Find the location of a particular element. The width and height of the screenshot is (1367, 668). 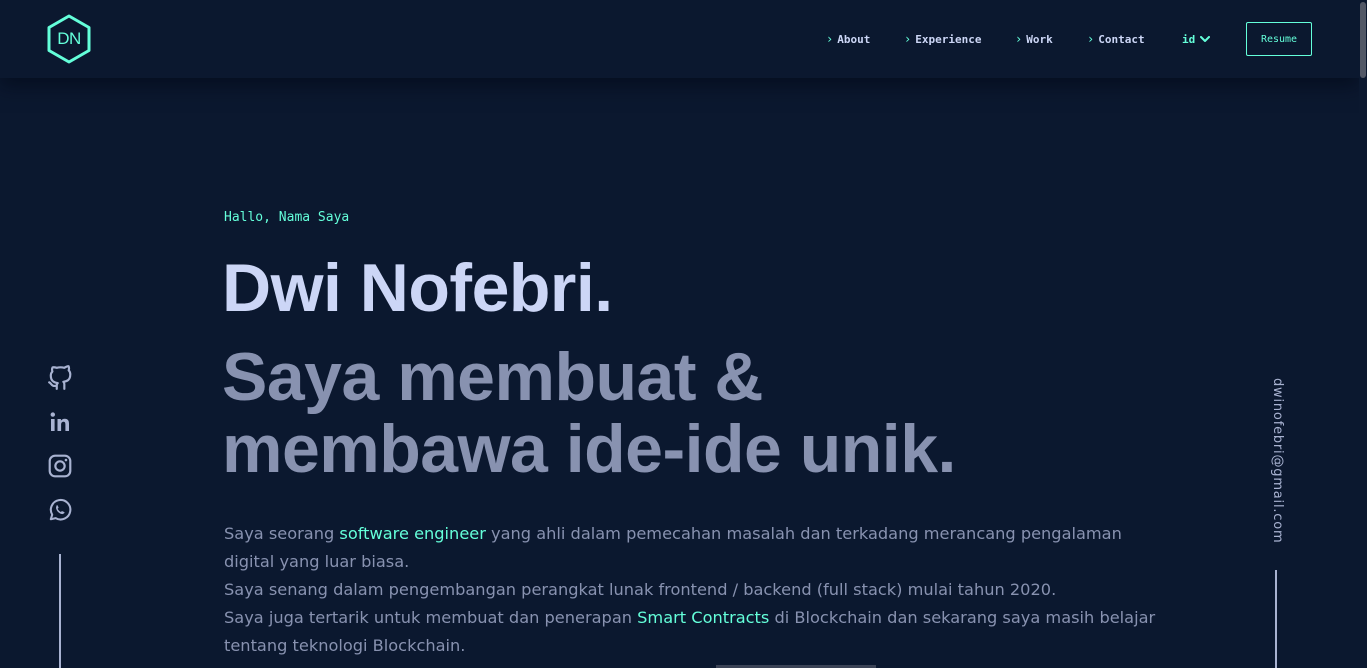

intro-text: Saya seorang is located at coordinates (282, 533).